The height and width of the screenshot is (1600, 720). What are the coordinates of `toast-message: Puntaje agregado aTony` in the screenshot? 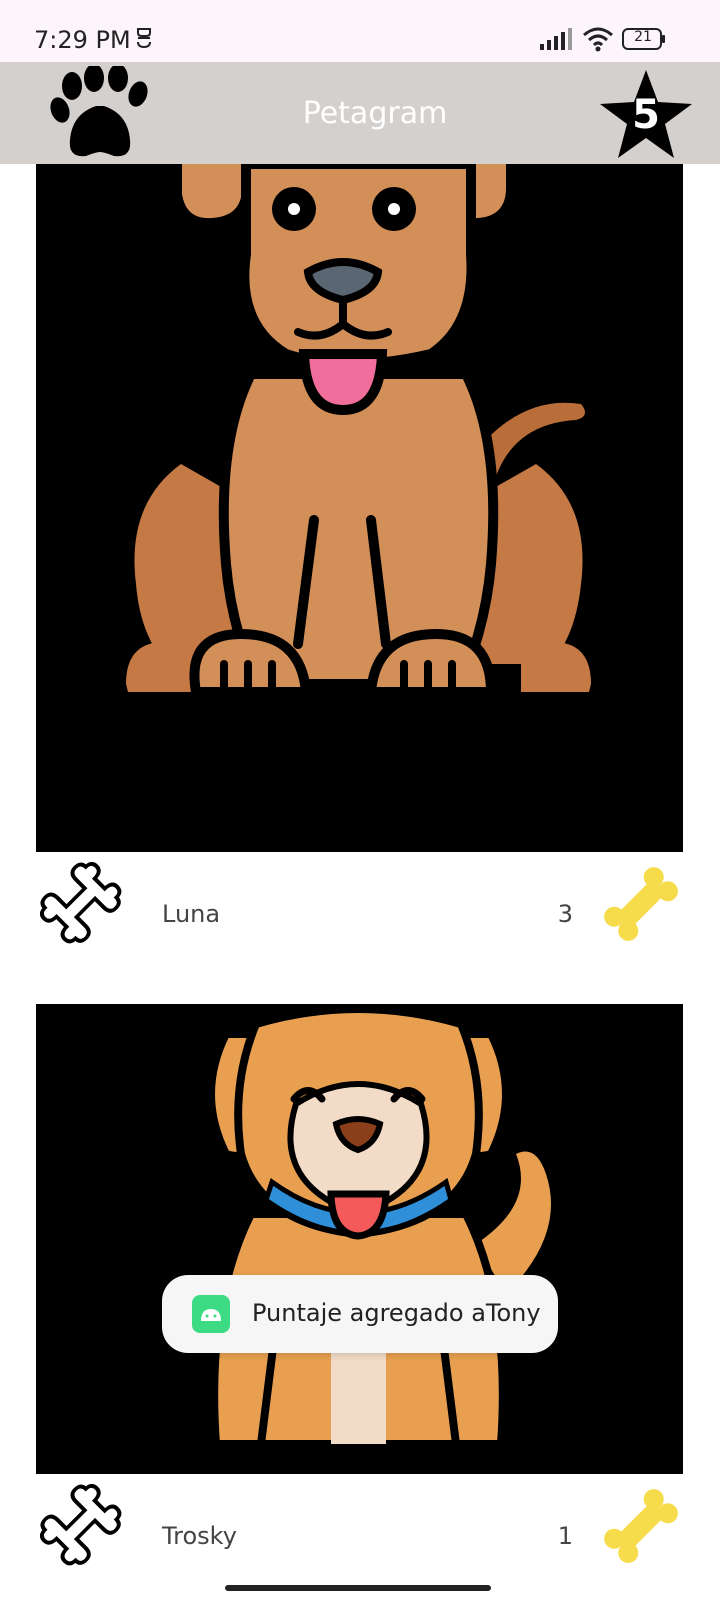 It's located at (360, 1314).